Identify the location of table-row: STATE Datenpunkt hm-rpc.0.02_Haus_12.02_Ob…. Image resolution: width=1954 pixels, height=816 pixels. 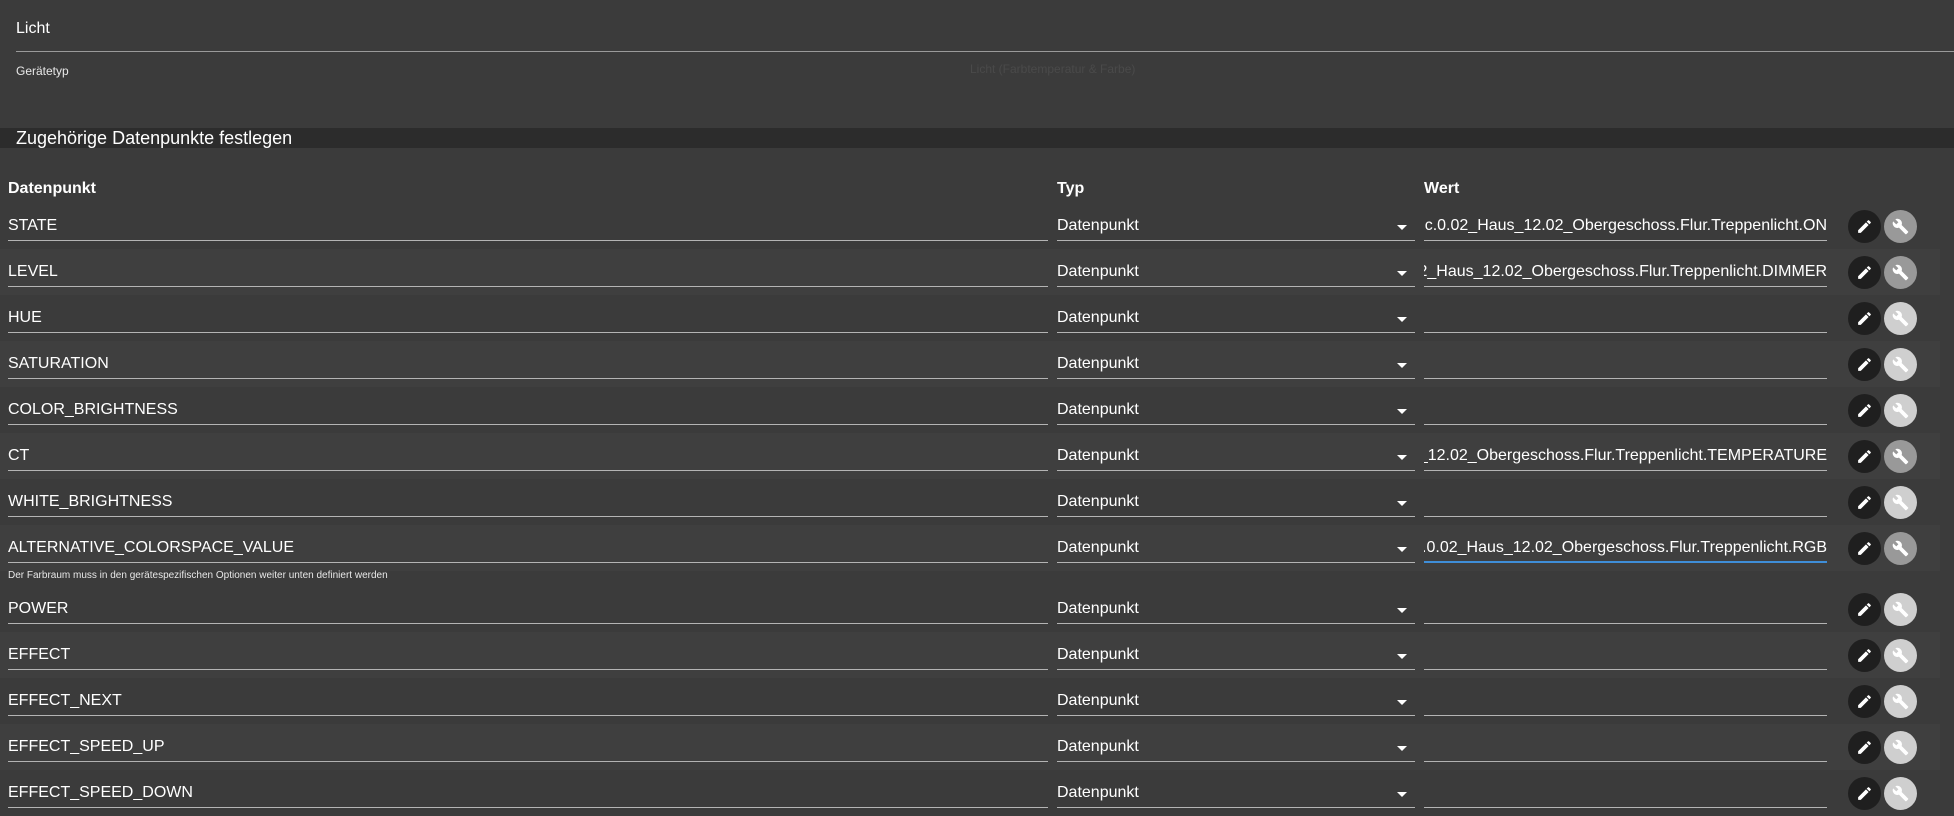
(970, 226).